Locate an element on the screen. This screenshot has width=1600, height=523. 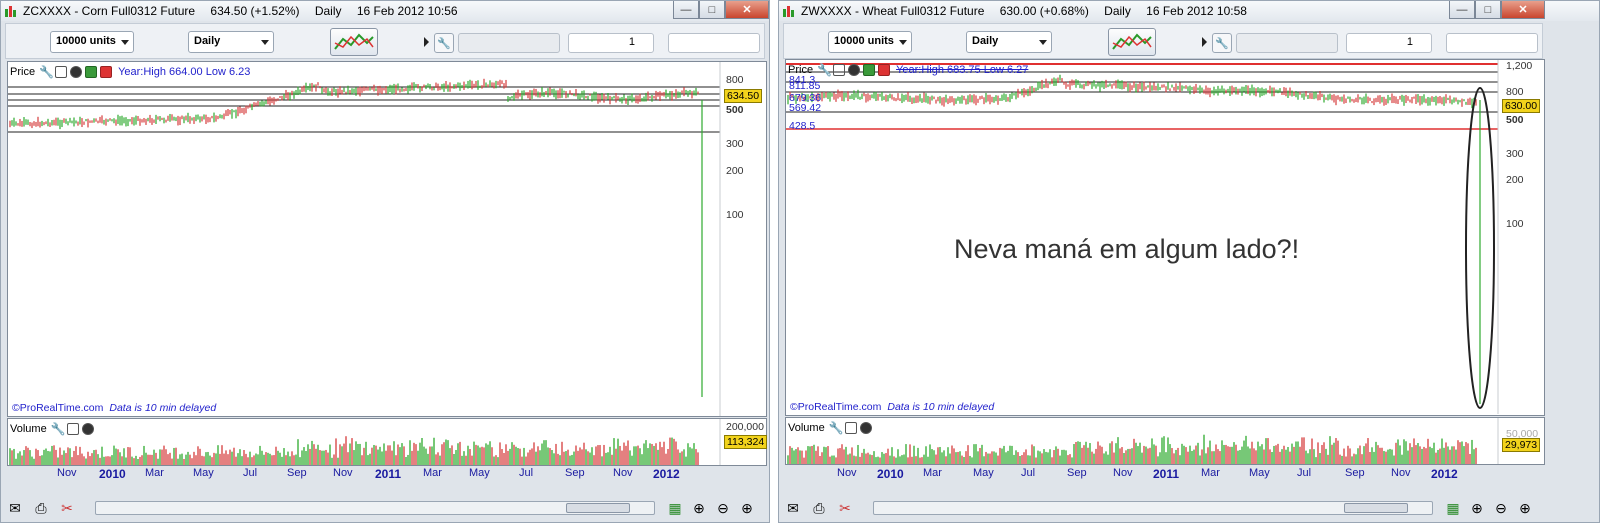
units-value: 10000 units is located at coordinates (86, 41).